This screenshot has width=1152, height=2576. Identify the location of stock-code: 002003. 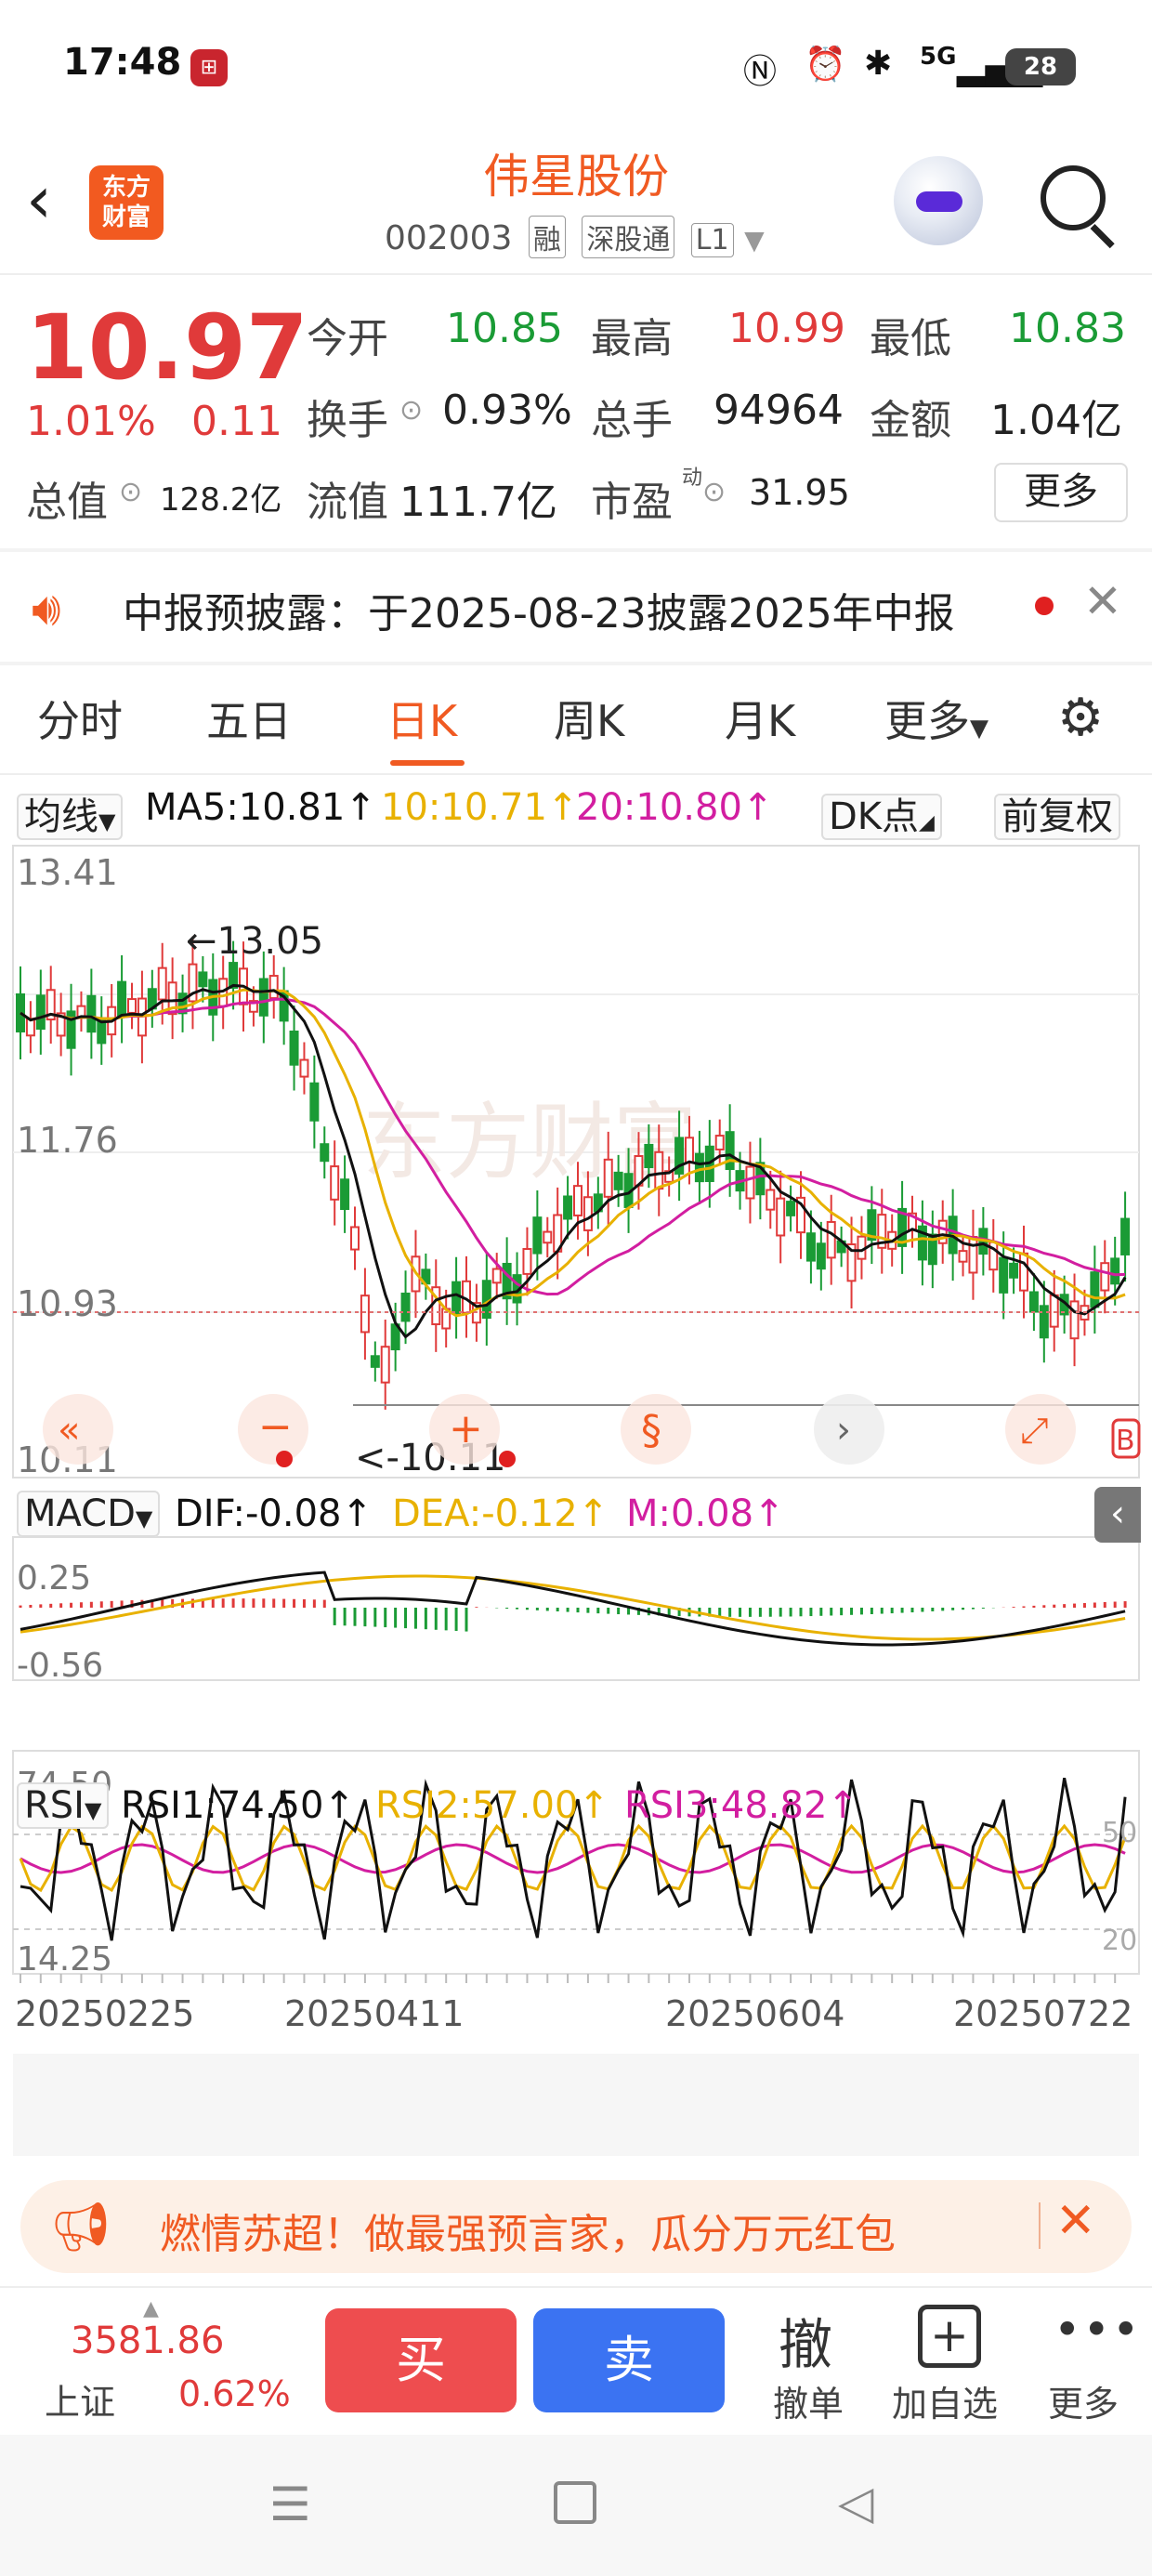
(449, 238).